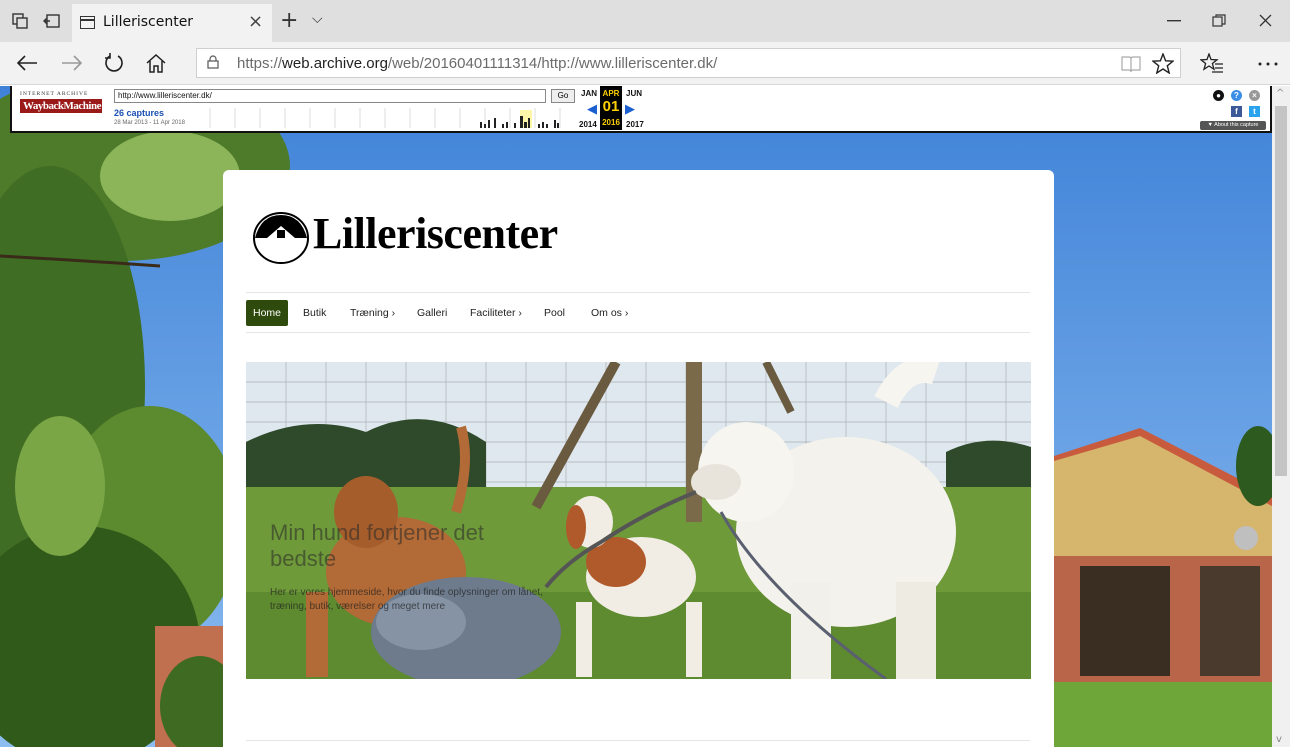 The width and height of the screenshot is (1290, 747). Describe the element at coordinates (114, 63) in the screenshot. I see `refresh-icon` at that location.